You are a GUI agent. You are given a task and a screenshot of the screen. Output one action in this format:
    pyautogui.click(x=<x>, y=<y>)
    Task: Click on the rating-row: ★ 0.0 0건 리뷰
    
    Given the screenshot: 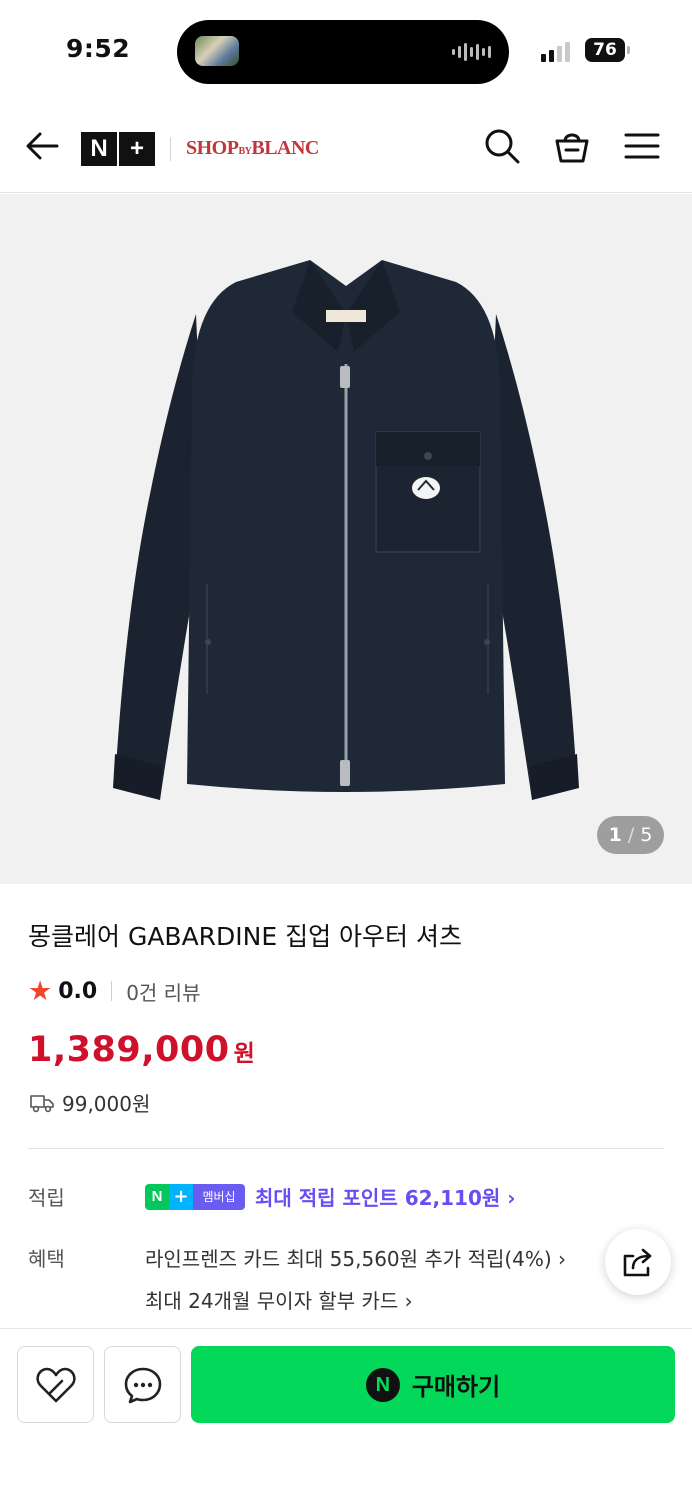 What is the action you would take?
    pyautogui.click(x=114, y=991)
    